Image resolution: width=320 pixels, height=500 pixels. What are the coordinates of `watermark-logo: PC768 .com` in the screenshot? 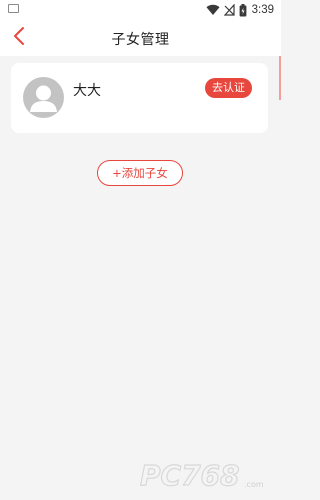 It's located at (207, 475).